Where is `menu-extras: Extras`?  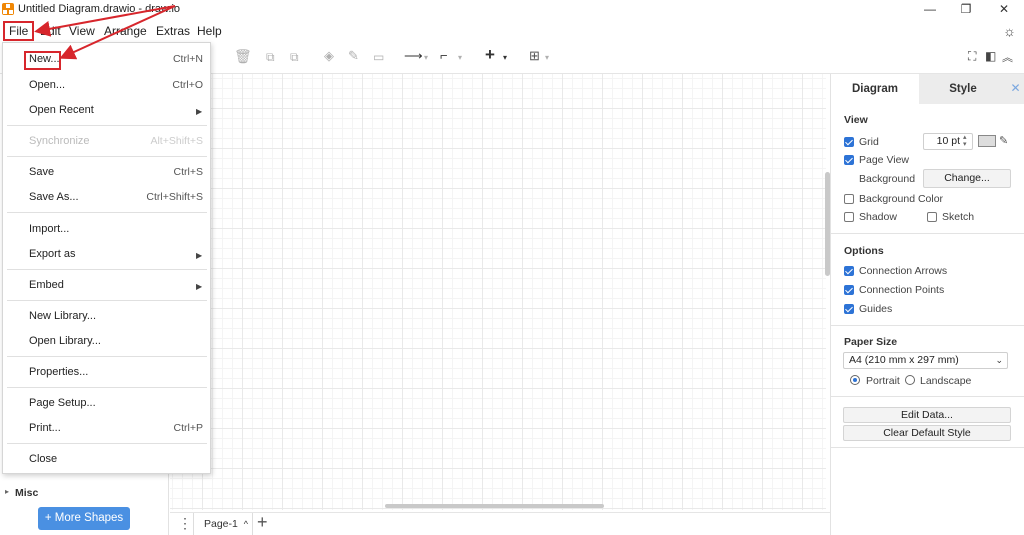
menu-extras: Extras is located at coordinates (173, 31).